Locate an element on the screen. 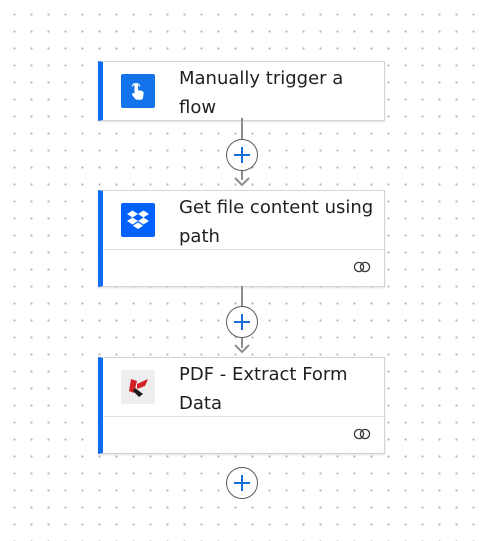  step-header: PDF - Extract Form Data is located at coordinates (243, 387).